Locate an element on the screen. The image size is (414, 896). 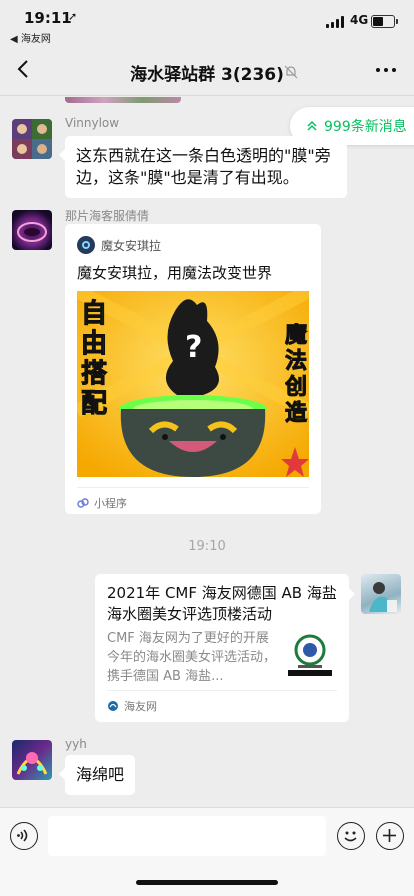
status-bar: 19:11 ➚ ◀ 海友网 4G is located at coordinates (207, 22).